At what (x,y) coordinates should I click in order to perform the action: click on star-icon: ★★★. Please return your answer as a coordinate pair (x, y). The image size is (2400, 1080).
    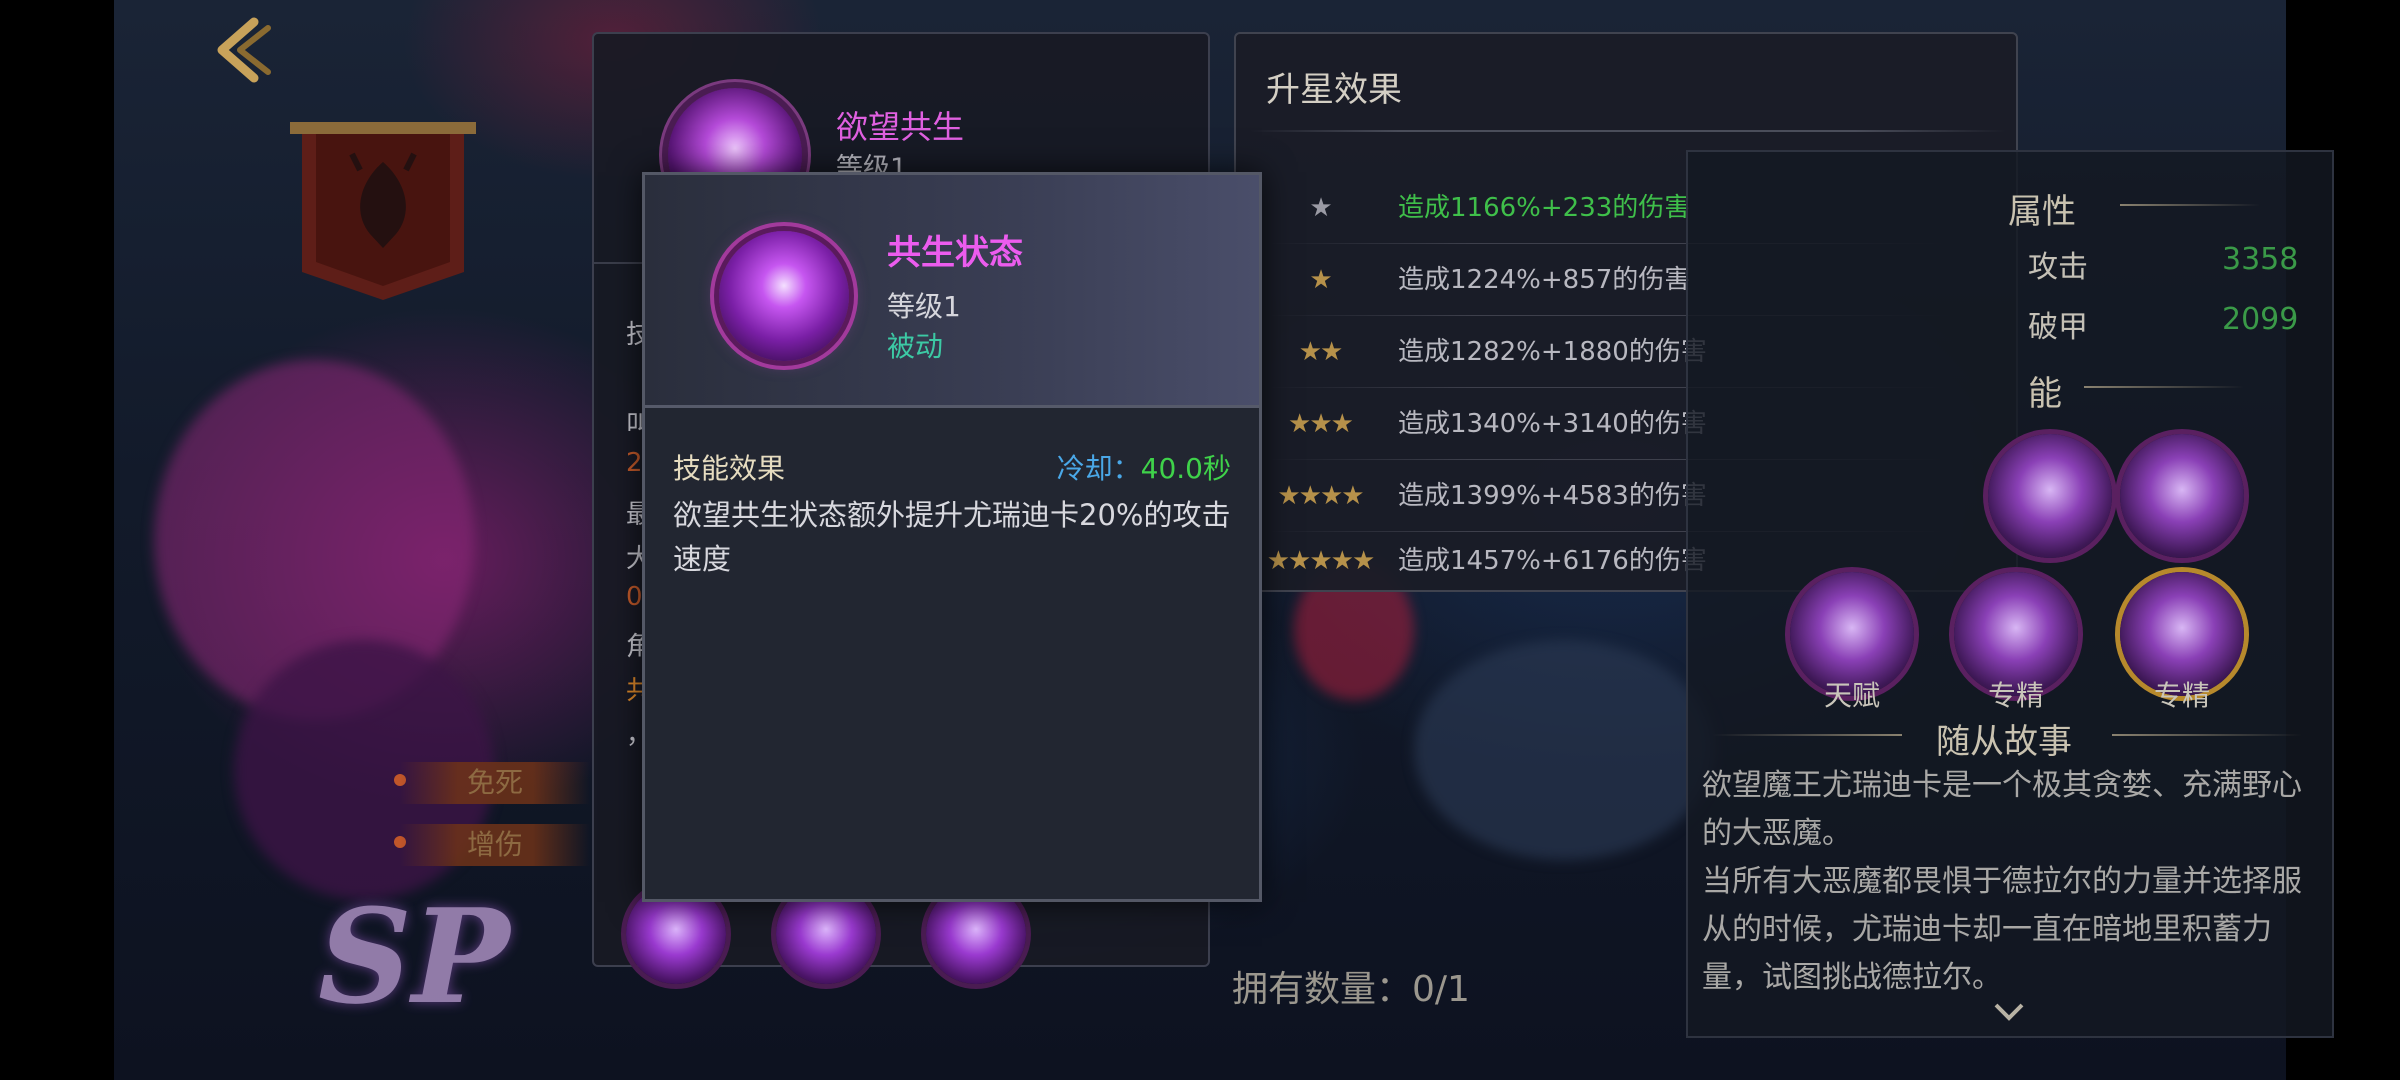
    Looking at the image, I should click on (1321, 424).